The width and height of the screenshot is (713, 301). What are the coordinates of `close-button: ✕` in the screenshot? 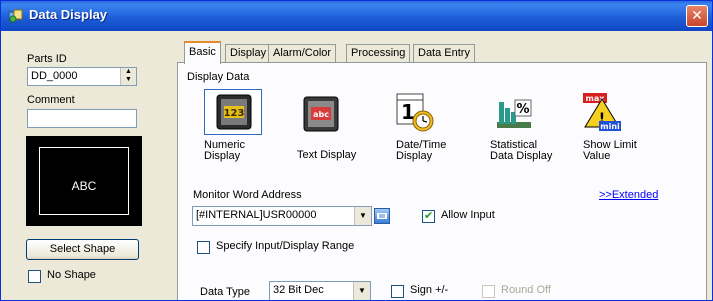 It's located at (697, 16).